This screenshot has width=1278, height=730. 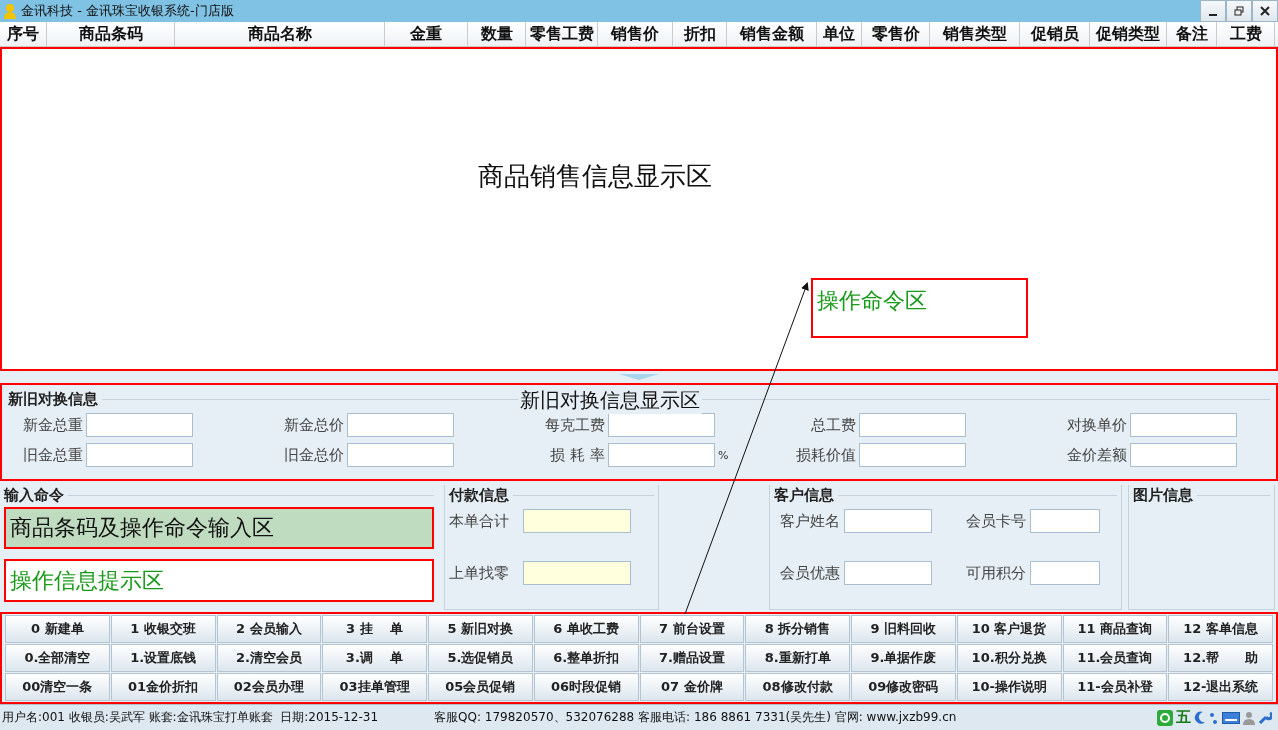 What do you see at coordinates (374, 687) in the screenshot?
I see `command-button: 03挂单管理` at bounding box center [374, 687].